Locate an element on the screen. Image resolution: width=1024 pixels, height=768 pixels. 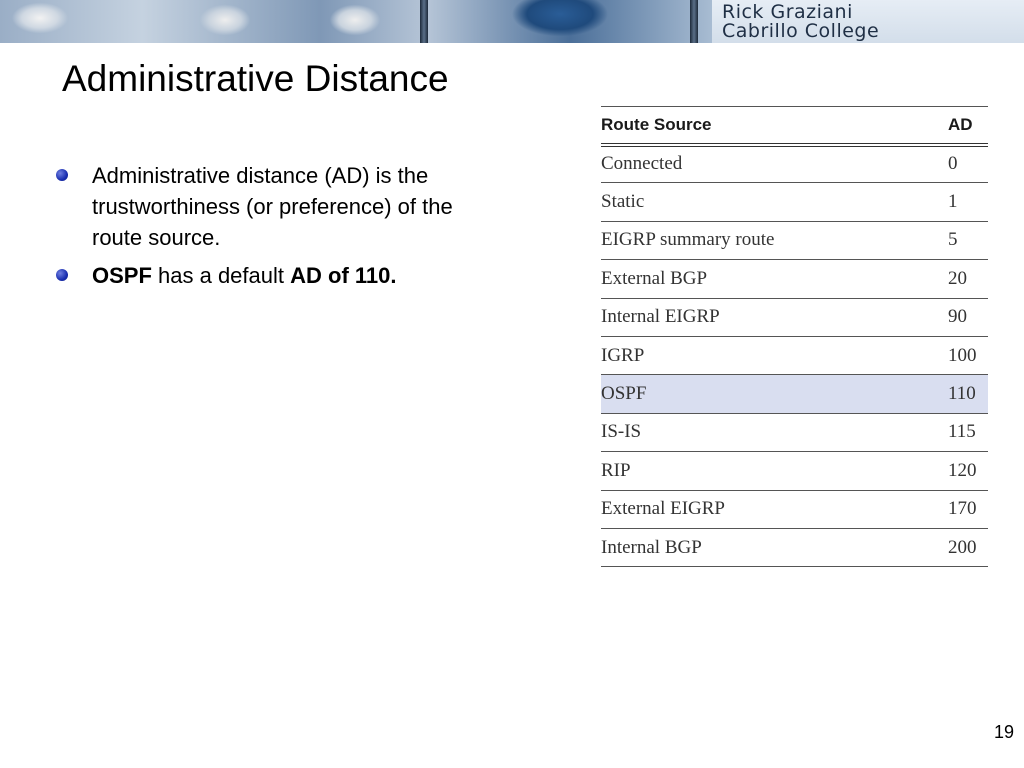
table-row: IS-IS 115 is located at coordinates (794, 433).